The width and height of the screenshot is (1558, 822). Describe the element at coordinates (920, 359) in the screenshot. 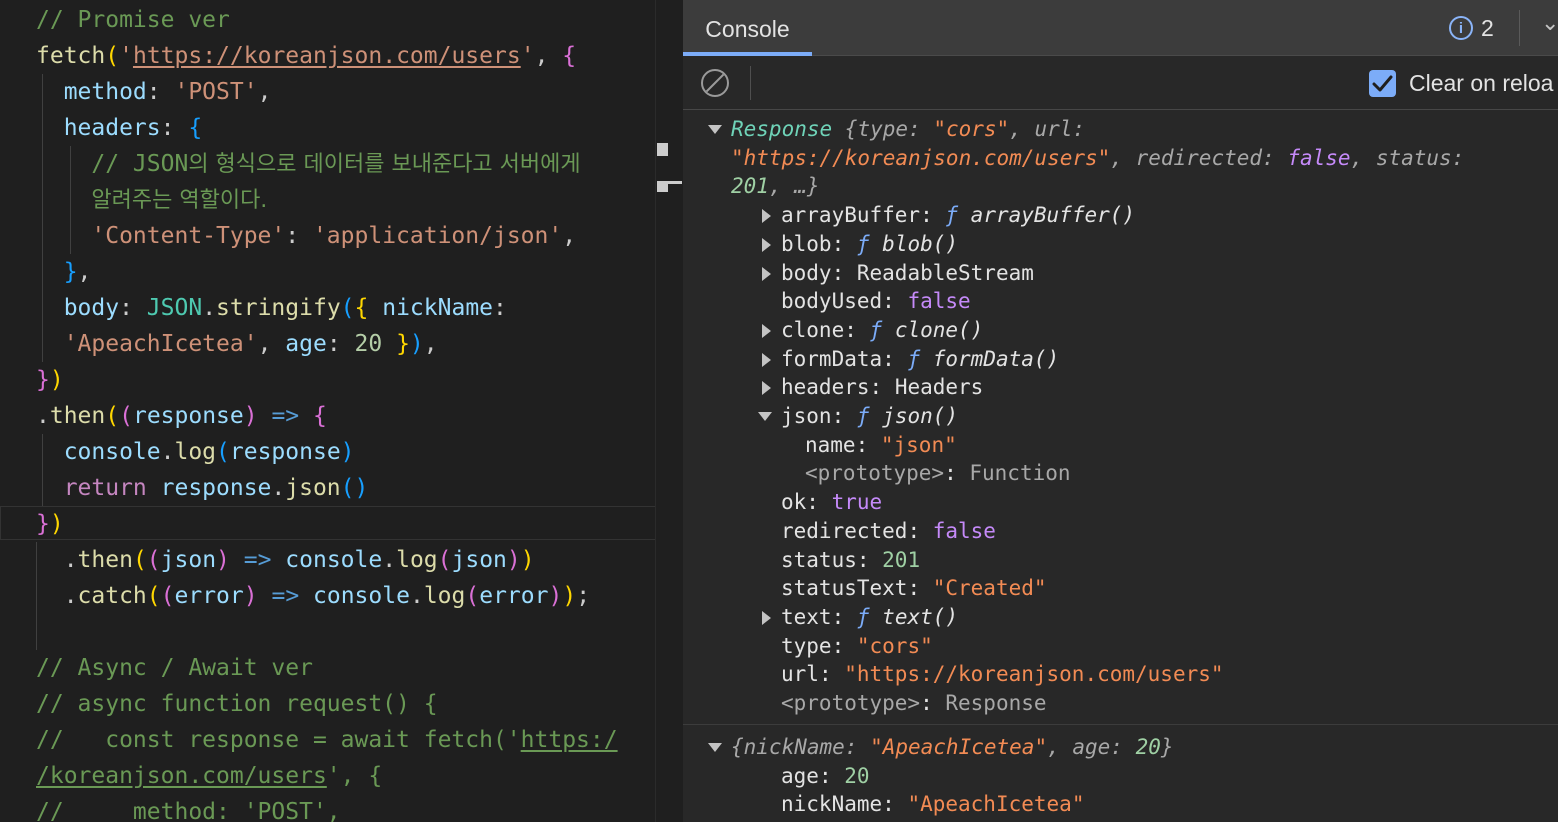

I see `console-entry-line: formData: ƒ formData()` at that location.